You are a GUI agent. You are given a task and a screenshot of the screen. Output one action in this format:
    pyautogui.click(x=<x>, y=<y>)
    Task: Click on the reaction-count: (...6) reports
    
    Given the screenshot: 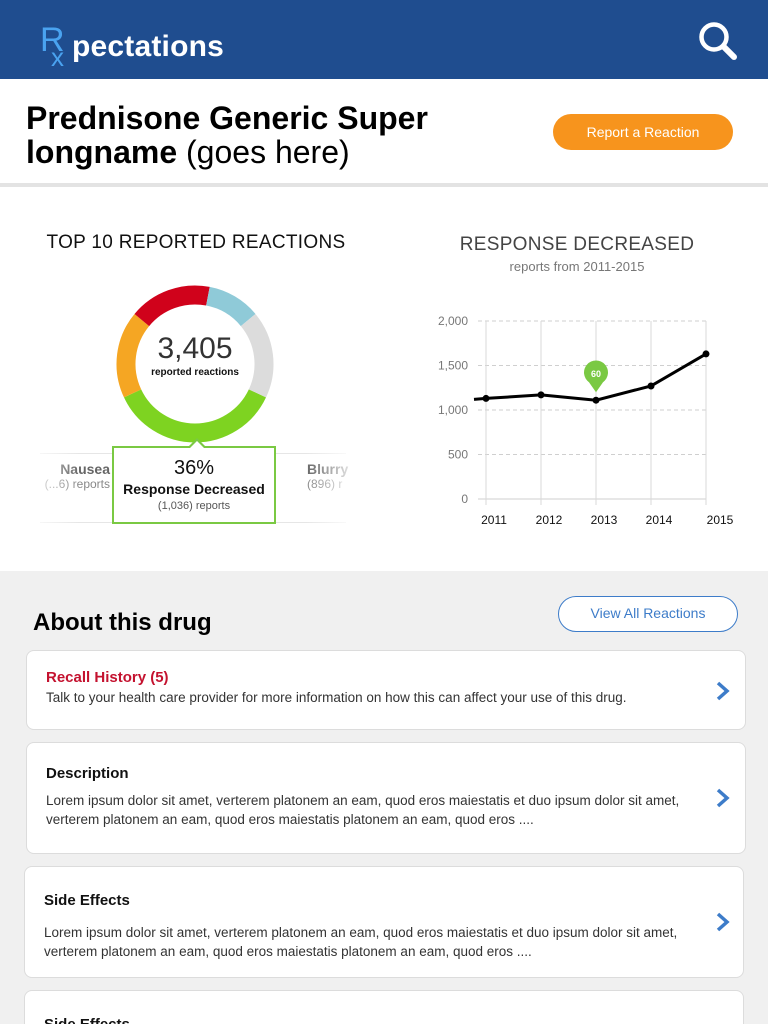 What is the action you would take?
    pyautogui.click(x=77, y=484)
    